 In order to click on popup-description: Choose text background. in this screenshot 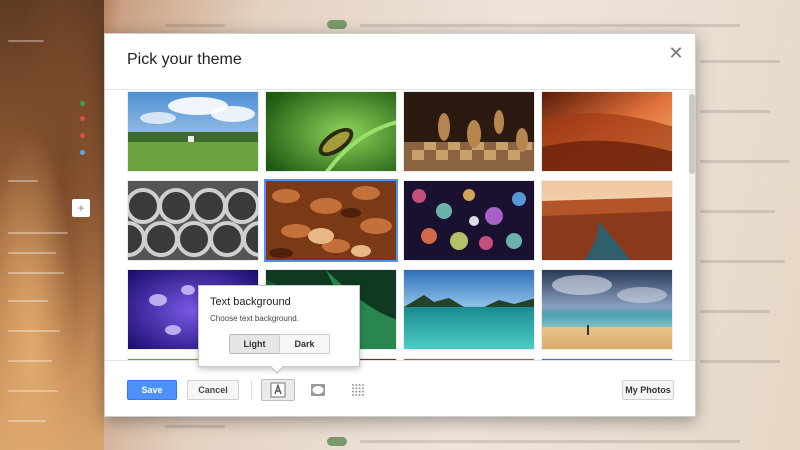, I will do `click(254, 318)`.